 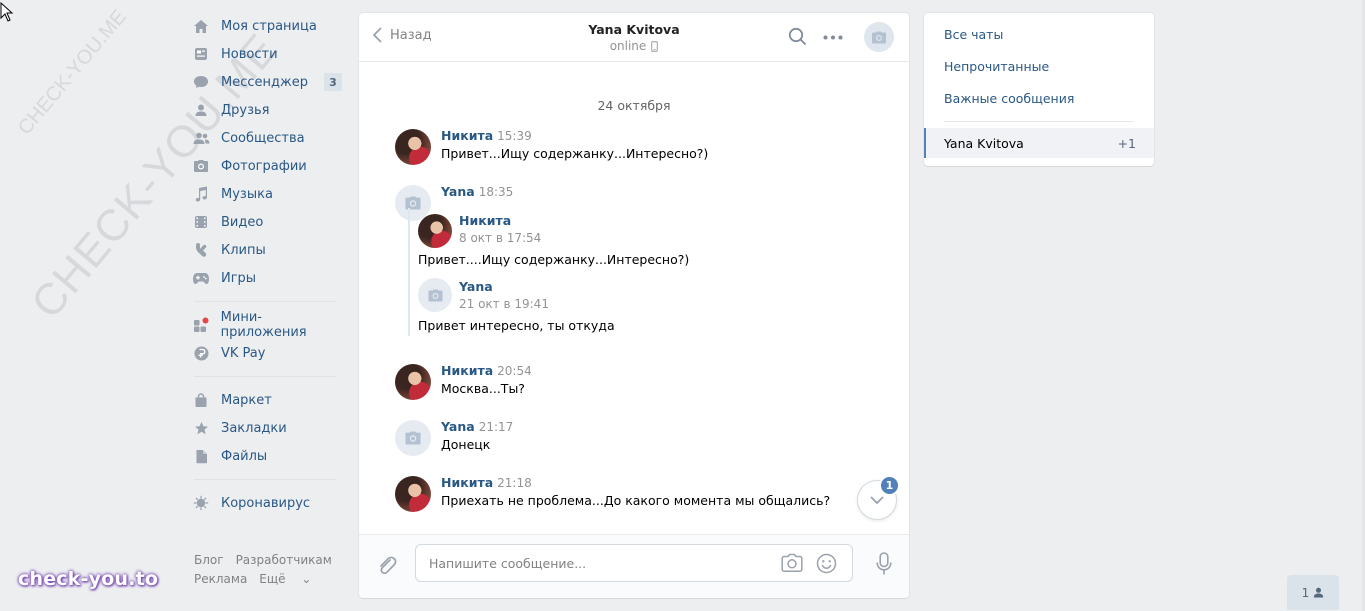 I want to click on message-time: 18:35, so click(x=496, y=192).